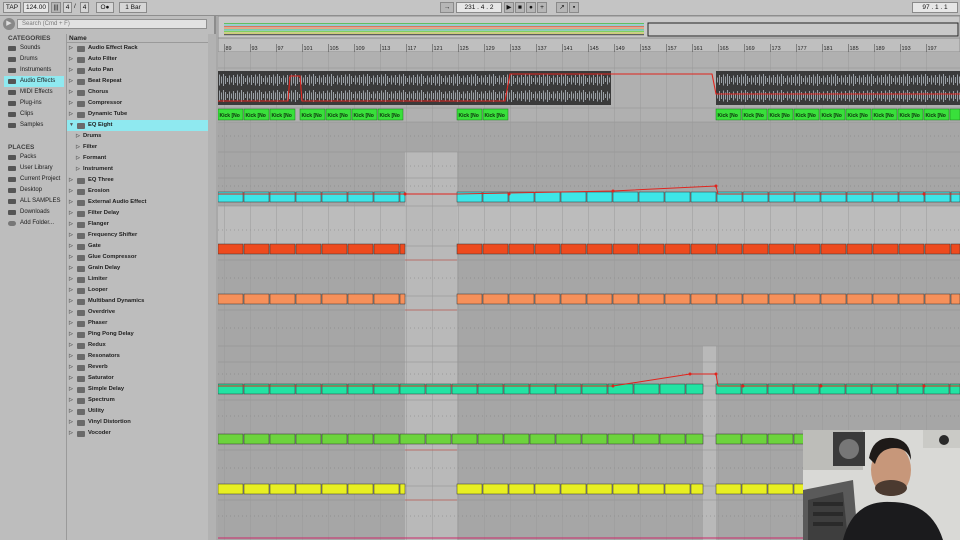 The height and width of the screenshot is (540, 960). Describe the element at coordinates (137, 367) in the screenshot. I see `browser-item-reverb: ▷ Reverb` at that location.